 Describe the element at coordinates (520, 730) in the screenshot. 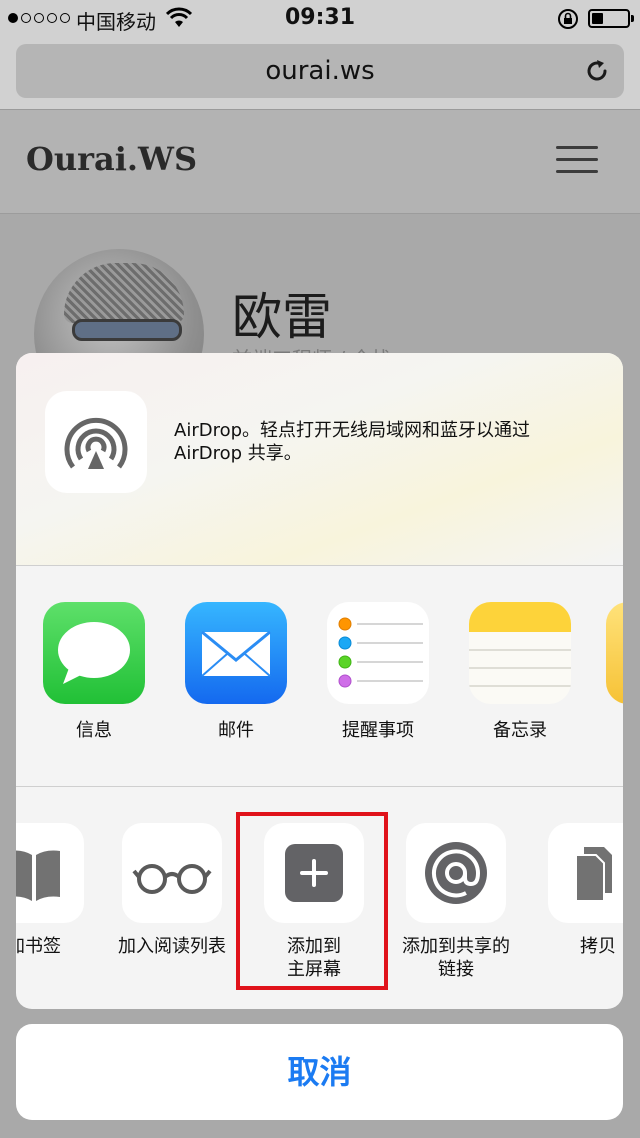

I see `app-label: 备忘录` at that location.